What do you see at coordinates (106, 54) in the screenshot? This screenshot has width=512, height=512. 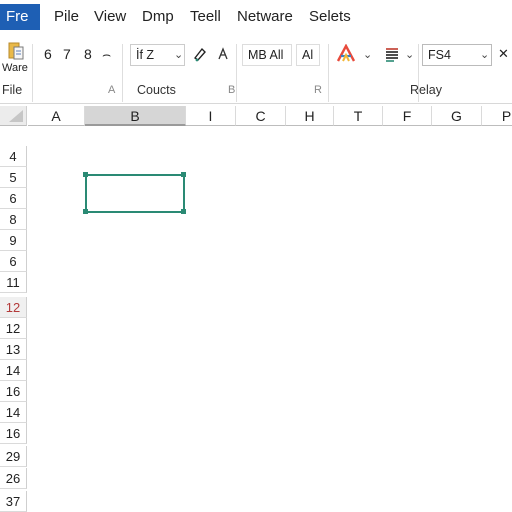 I see `tool-curve: ⌢` at bounding box center [106, 54].